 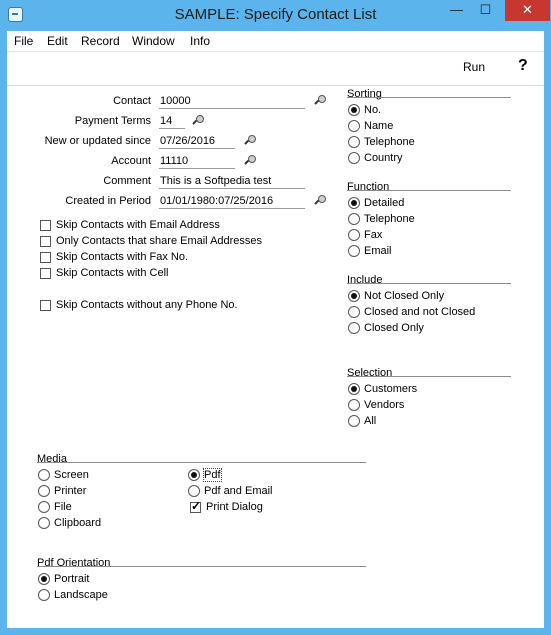 What do you see at coordinates (81, 595) in the screenshot?
I see `radio-label: Landscape` at bounding box center [81, 595].